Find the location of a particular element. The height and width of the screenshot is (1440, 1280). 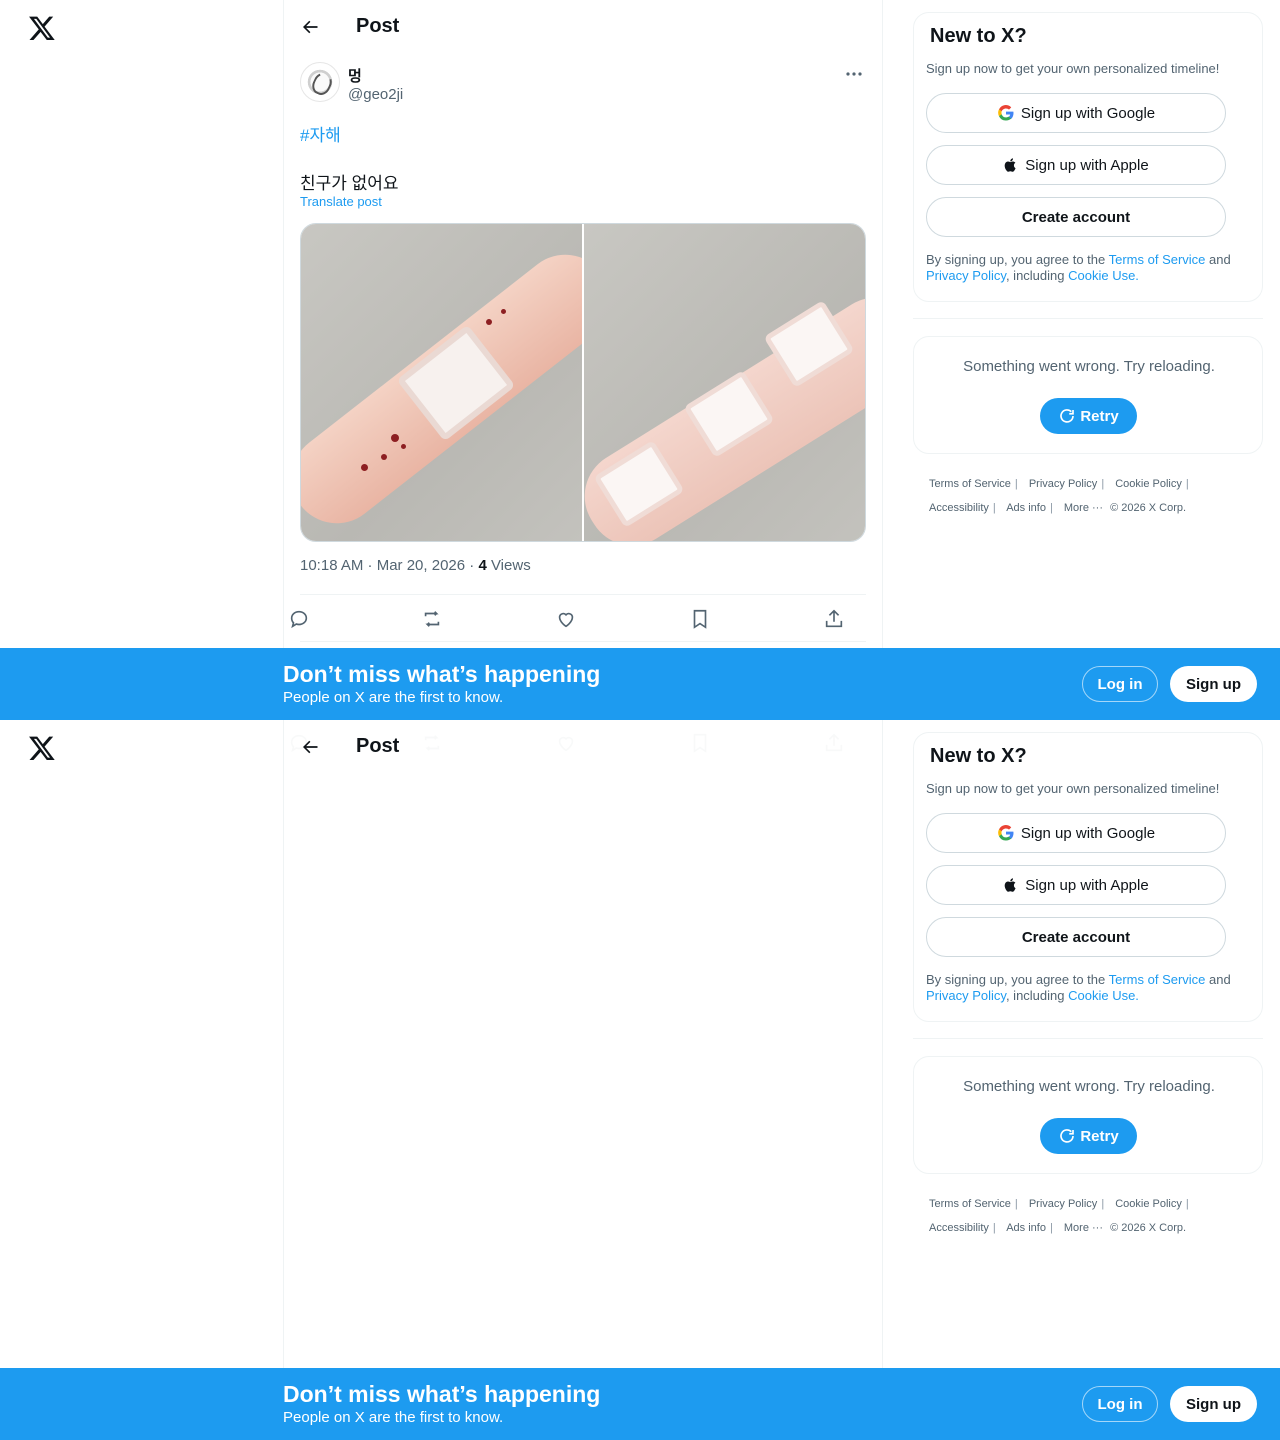

post-timestamp: 10:18 AM · Mar 20, 2026 · is located at coordinates (389, 565).